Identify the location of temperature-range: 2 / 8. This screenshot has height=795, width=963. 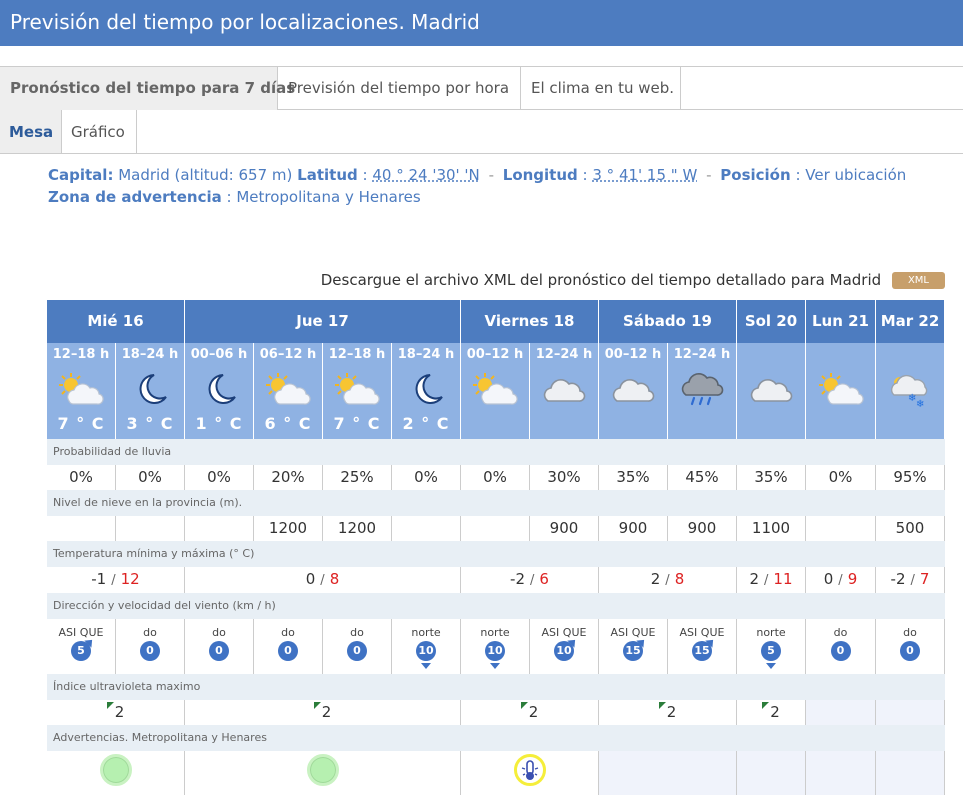
(668, 580).